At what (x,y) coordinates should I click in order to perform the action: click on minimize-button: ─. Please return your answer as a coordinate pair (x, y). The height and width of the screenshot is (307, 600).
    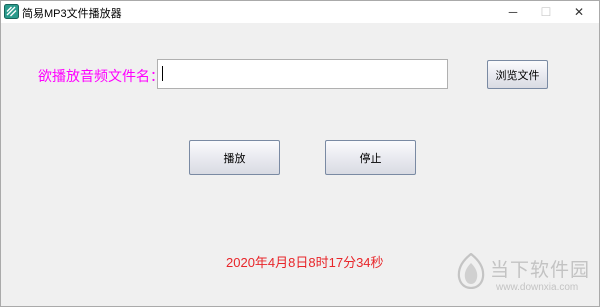
    Looking at the image, I should click on (513, 12).